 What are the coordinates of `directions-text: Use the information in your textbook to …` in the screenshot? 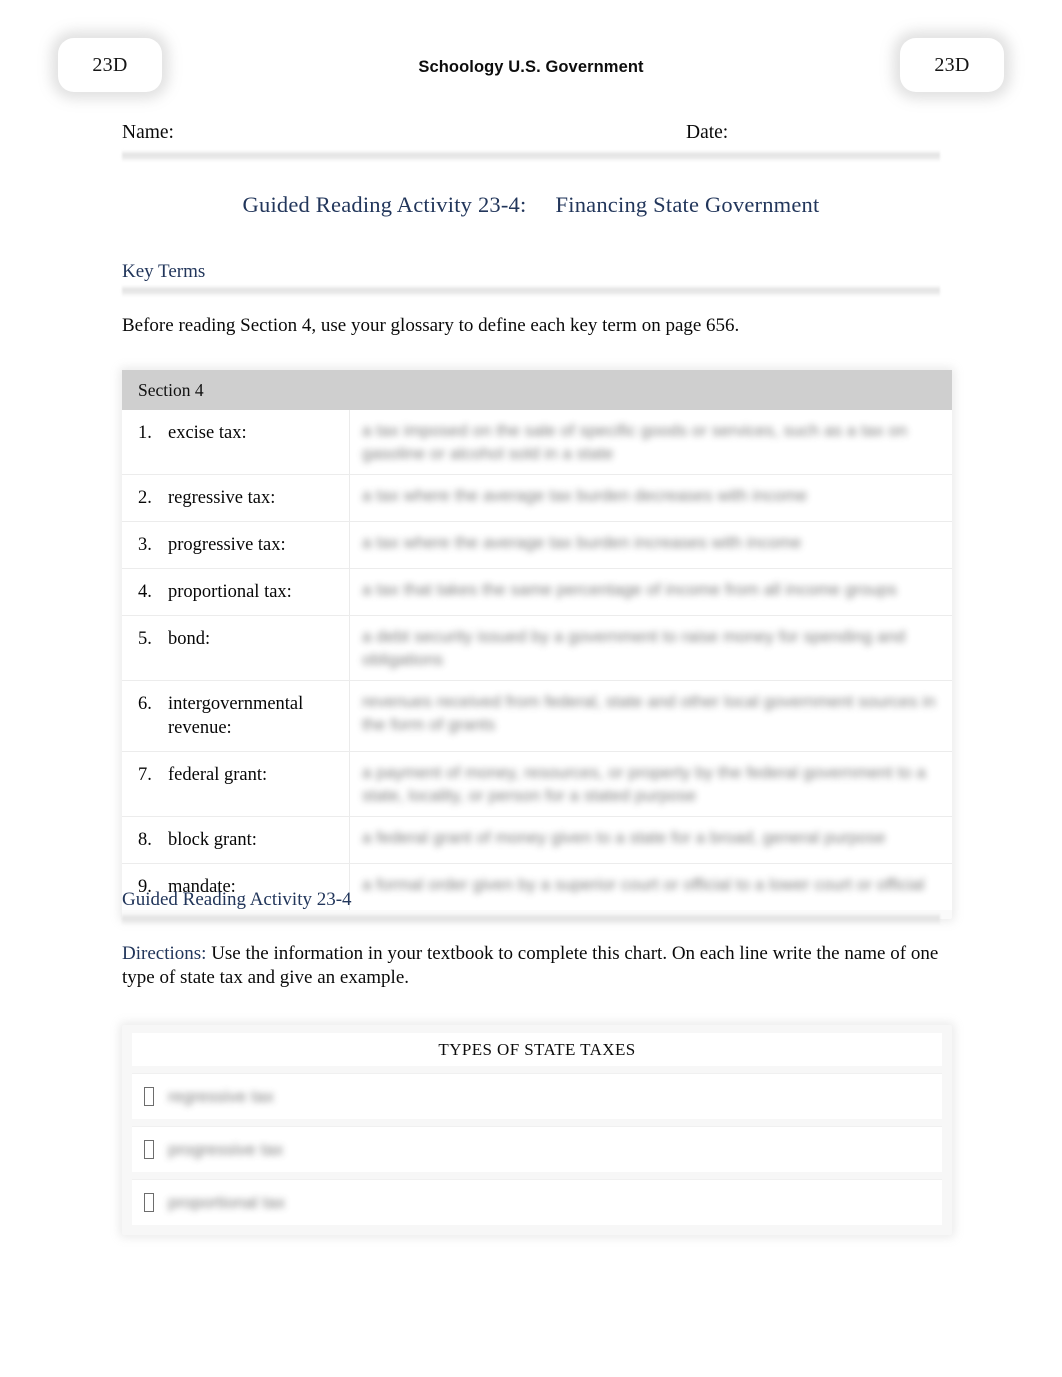 It's located at (530, 965).